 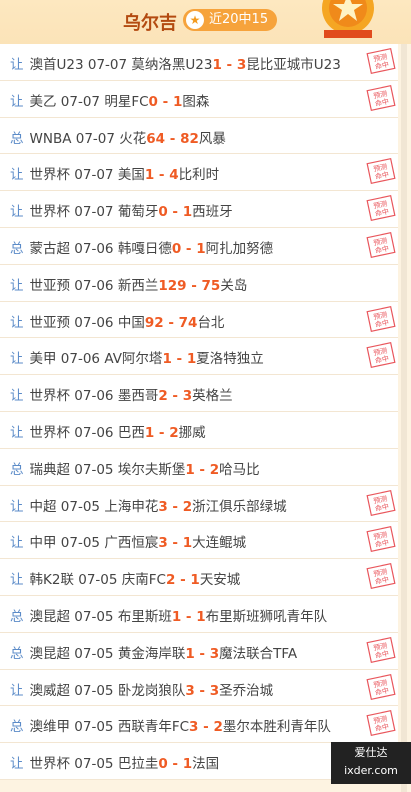 I want to click on home-team: 巴拉圭, so click(x=138, y=764).